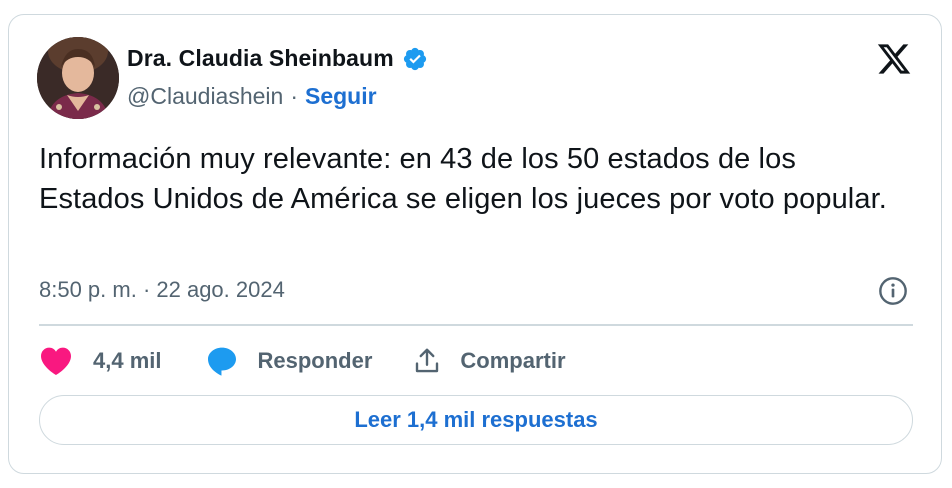  I want to click on author-handle-row: @Claudiashein · Seguir, so click(252, 96).